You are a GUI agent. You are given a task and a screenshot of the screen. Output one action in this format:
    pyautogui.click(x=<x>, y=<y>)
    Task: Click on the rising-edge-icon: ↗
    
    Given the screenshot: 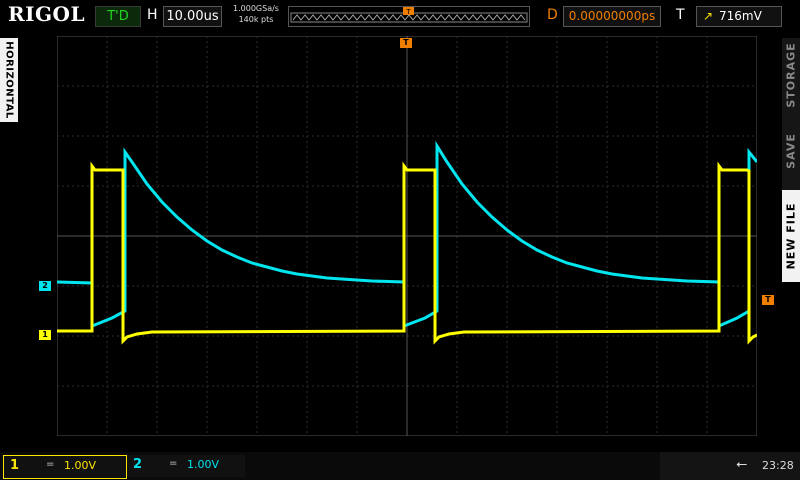 What is the action you would take?
    pyautogui.click(x=708, y=16)
    